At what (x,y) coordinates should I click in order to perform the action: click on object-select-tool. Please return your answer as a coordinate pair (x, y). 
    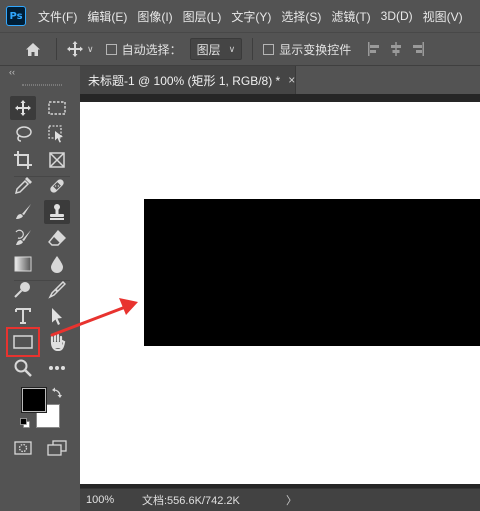
    Looking at the image, I should click on (57, 134).